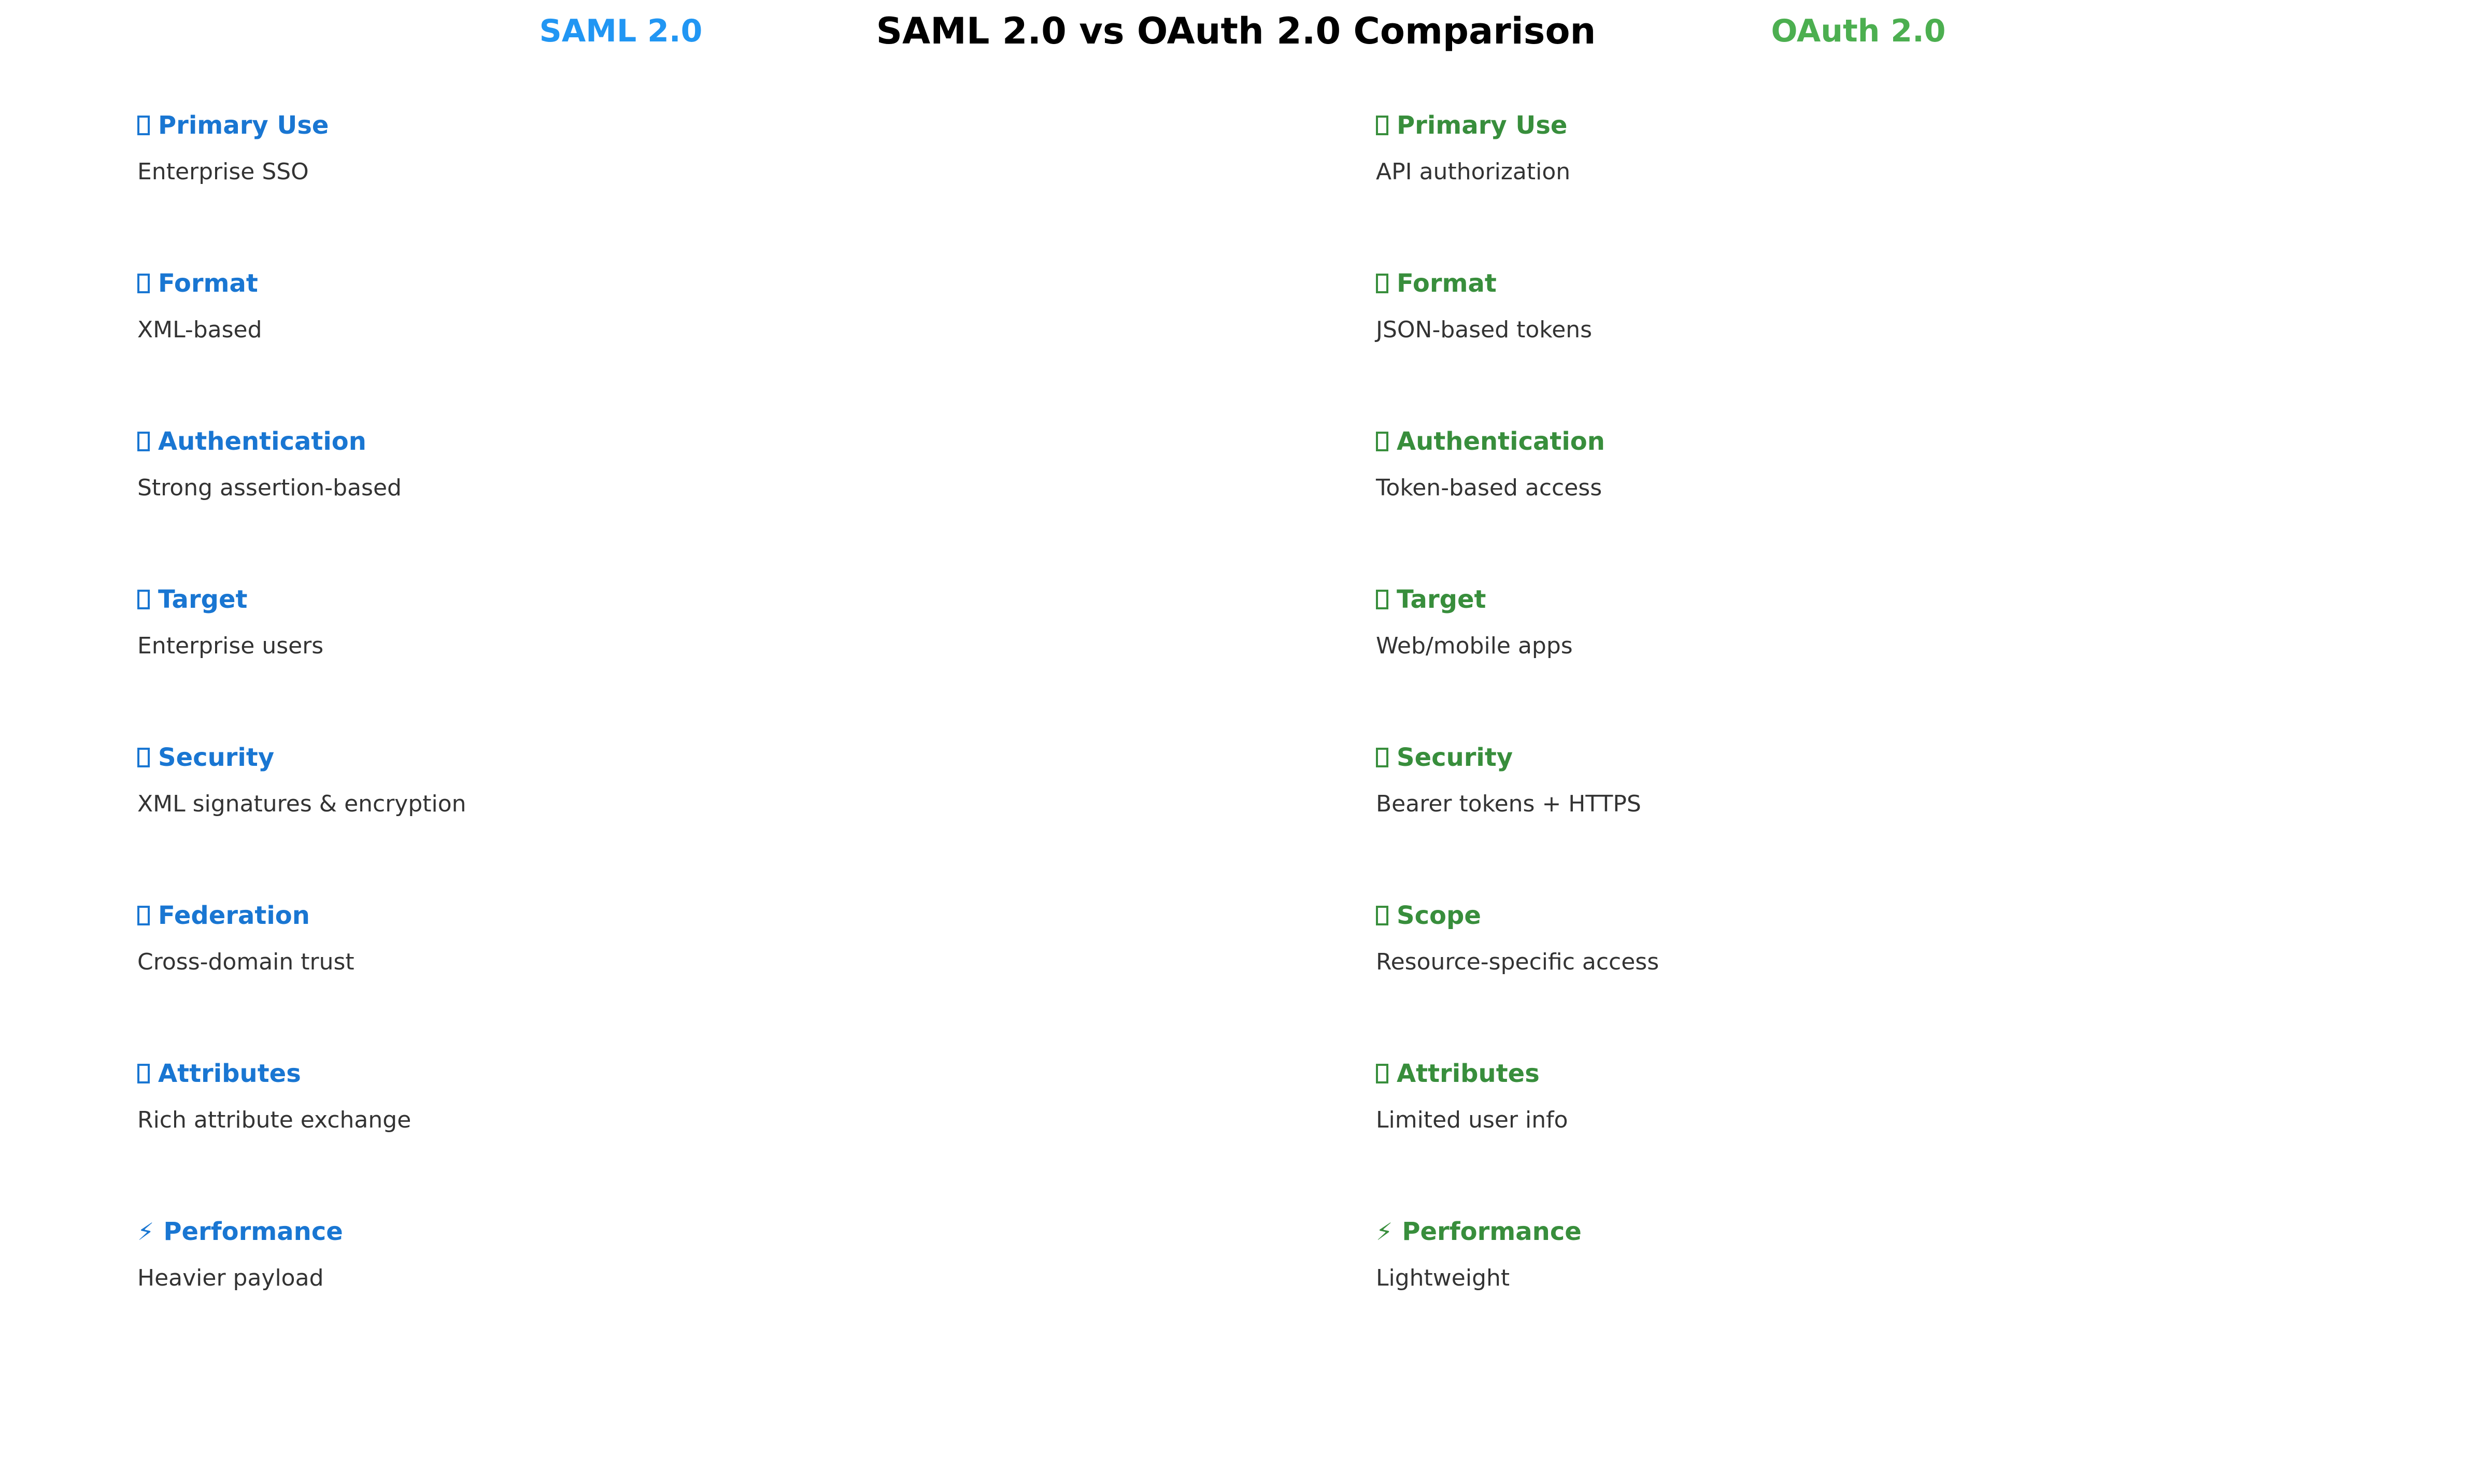  Describe the element at coordinates (208, 284) in the screenshot. I see `saml-feature-label: Format` at that location.